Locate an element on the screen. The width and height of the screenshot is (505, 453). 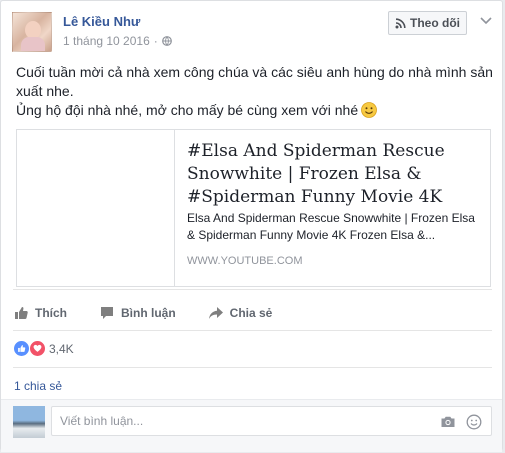
viewer-avatar is located at coordinates (29, 422).